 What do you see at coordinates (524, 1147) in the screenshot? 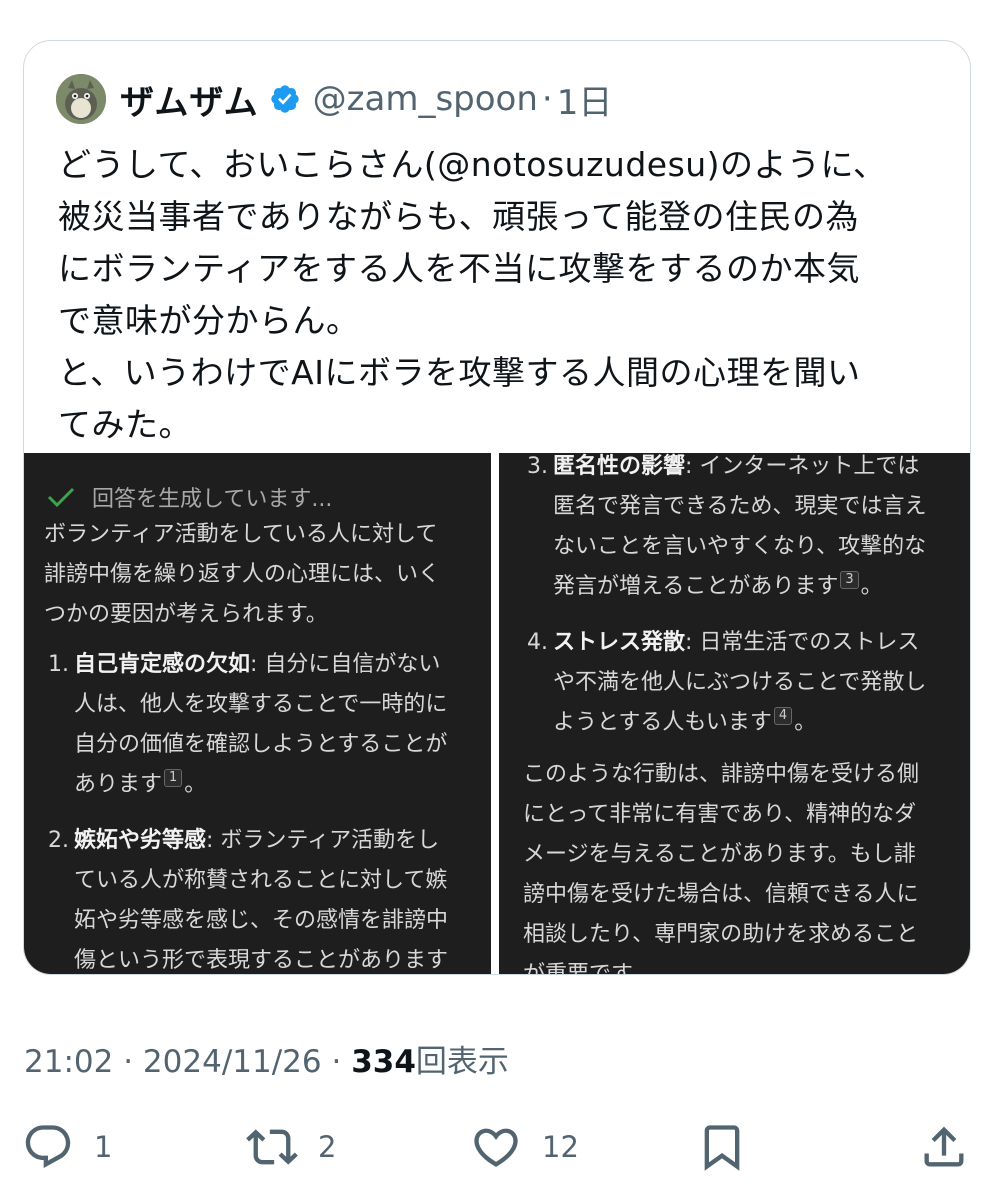
I see `like-button: 12` at bounding box center [524, 1147].